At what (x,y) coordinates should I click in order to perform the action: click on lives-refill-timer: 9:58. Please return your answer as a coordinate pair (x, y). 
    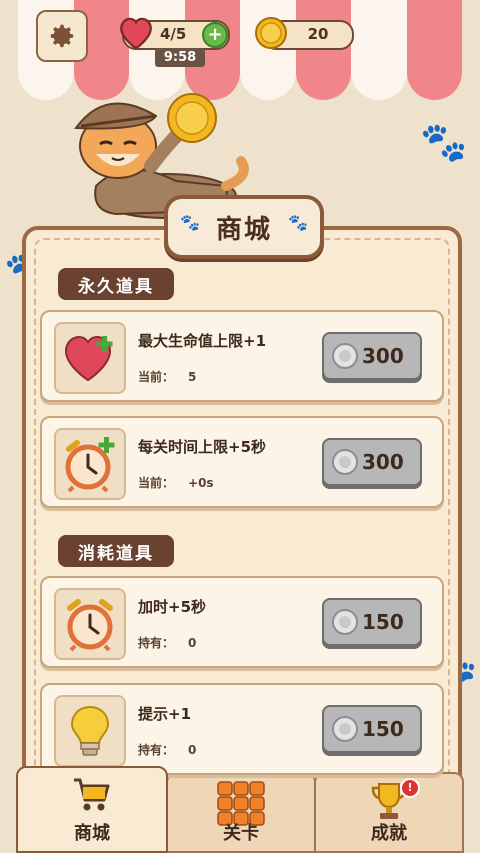
    Looking at the image, I should click on (180, 57).